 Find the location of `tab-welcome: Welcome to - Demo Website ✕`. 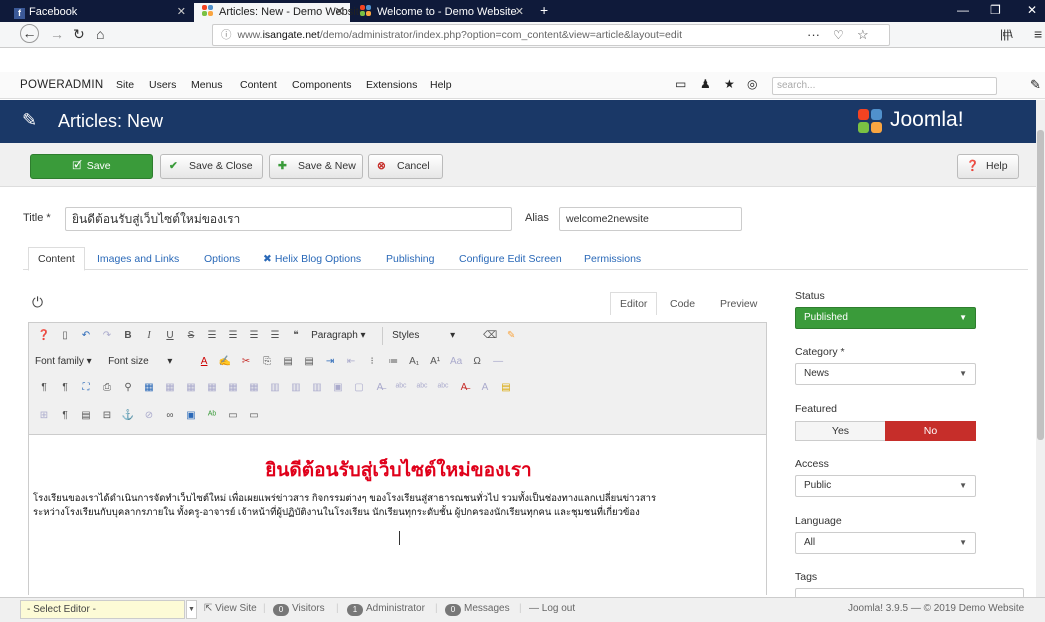

tab-welcome: Welcome to - Demo Website ✕ is located at coordinates (441, 12).